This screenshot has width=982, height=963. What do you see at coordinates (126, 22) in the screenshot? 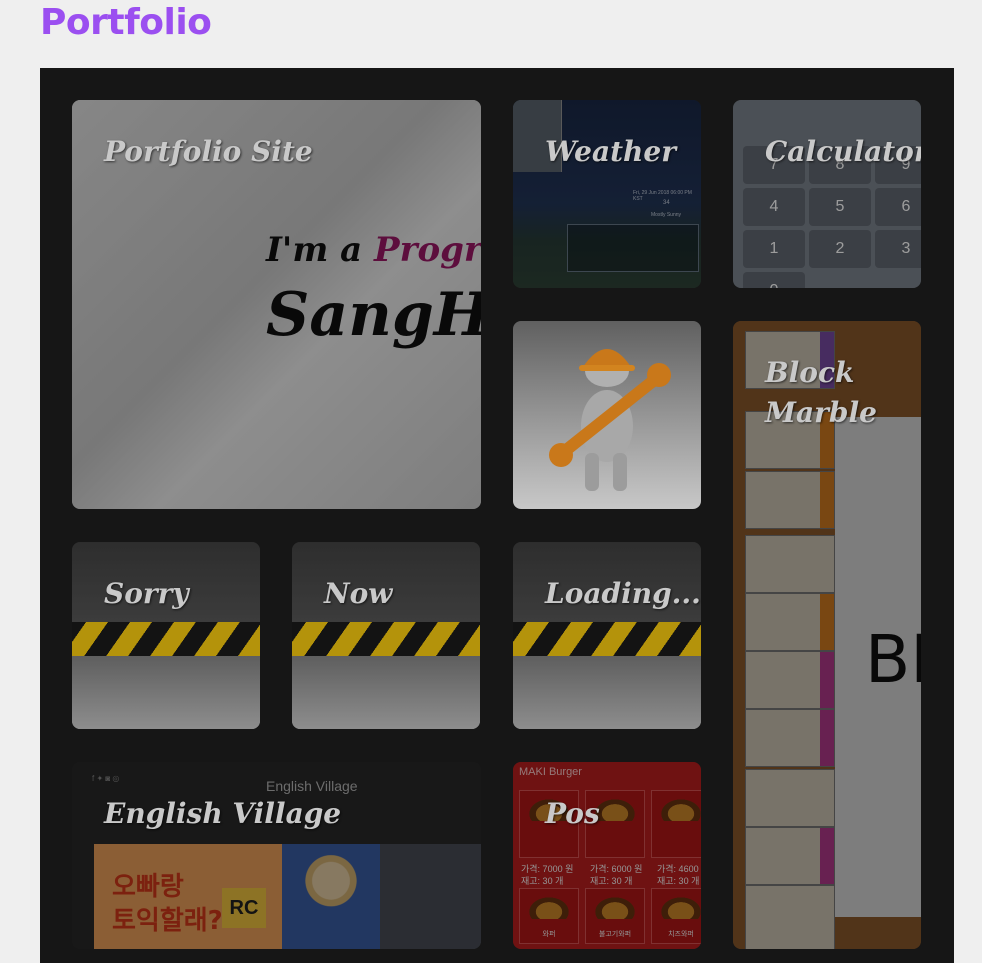
I see `page-title: Portfolio` at bounding box center [126, 22].